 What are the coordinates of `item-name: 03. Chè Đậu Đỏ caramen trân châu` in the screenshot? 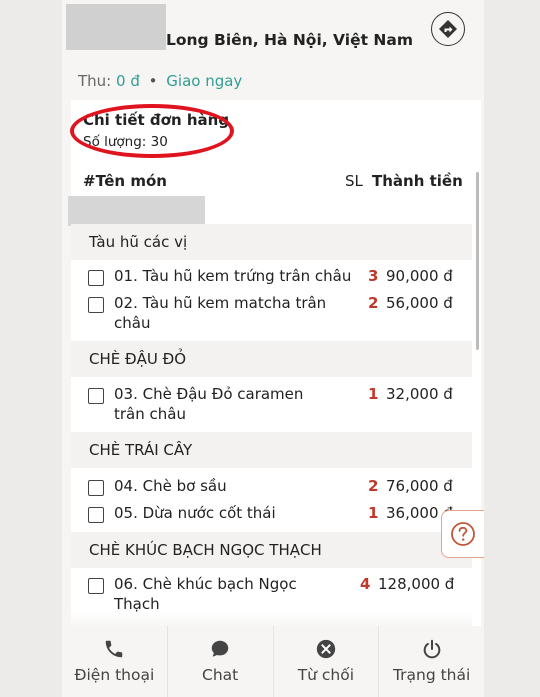 It's located at (209, 404).